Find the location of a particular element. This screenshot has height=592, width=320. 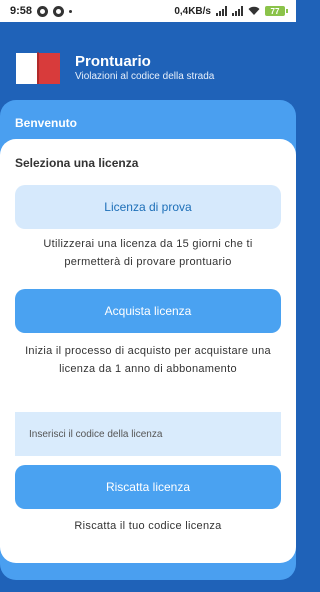

redeem-license-button: Riscatta licenza is located at coordinates (148, 487).